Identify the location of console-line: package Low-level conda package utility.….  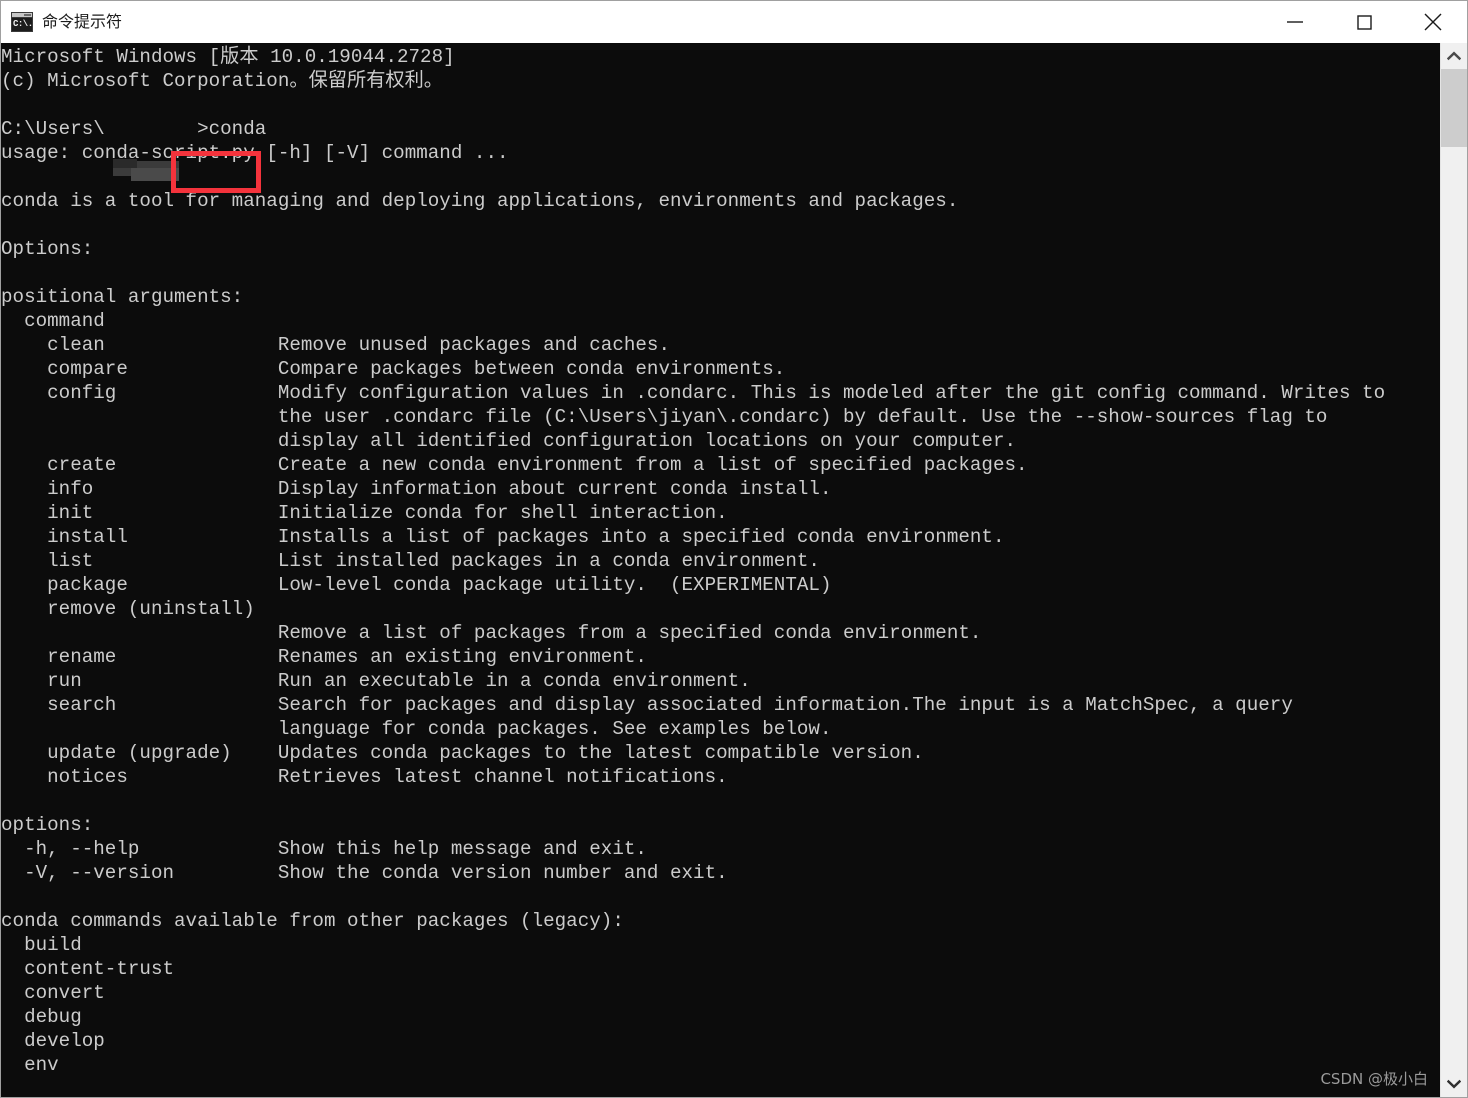
(416, 585).